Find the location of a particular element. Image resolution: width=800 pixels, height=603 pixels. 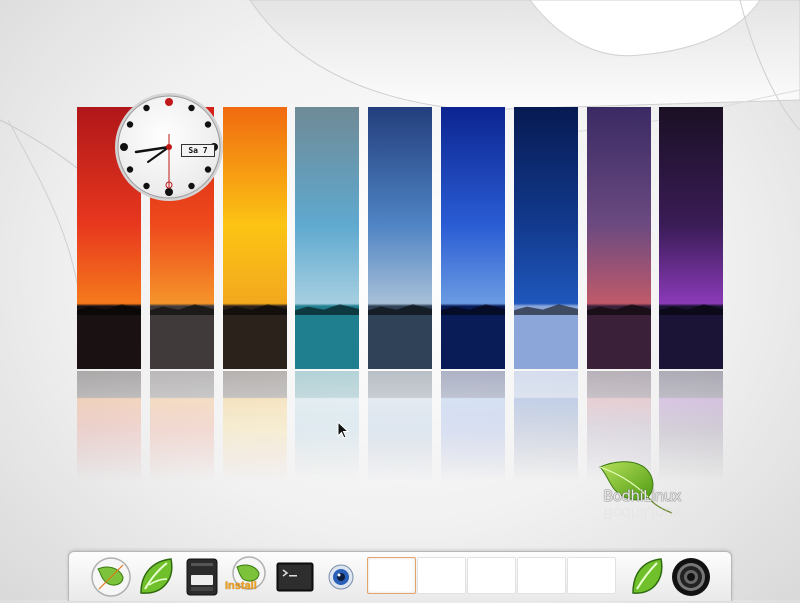

midori-browser-button is located at coordinates (157, 577).